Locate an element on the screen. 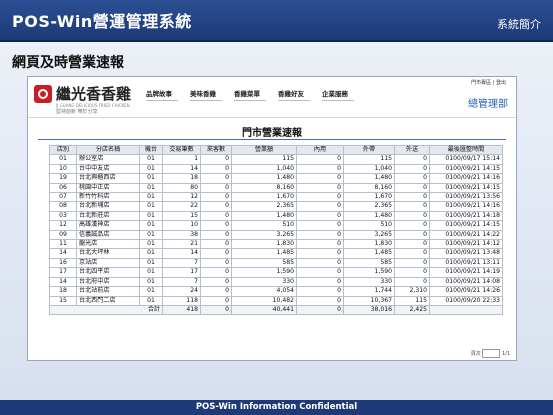 The image size is (553, 415). nav-item-chicken: 美味香雞 is located at coordinates (206, 94).